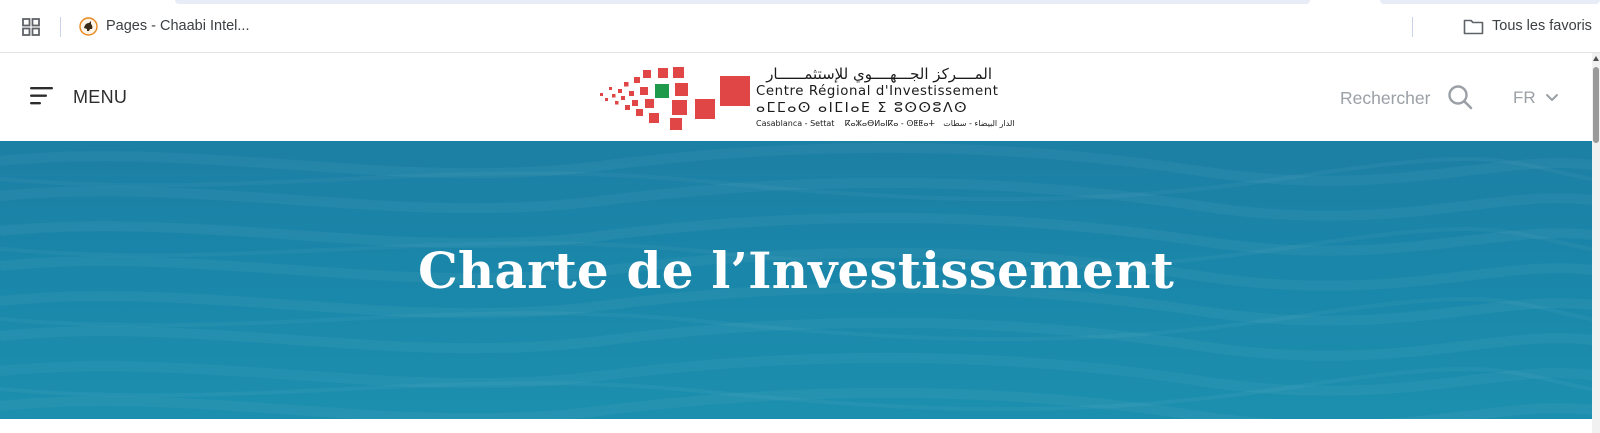 The image size is (1600, 433). Describe the element at coordinates (877, 91) in the screenshot. I see `logo-french-name: Centre Régional d'Investissement` at that location.